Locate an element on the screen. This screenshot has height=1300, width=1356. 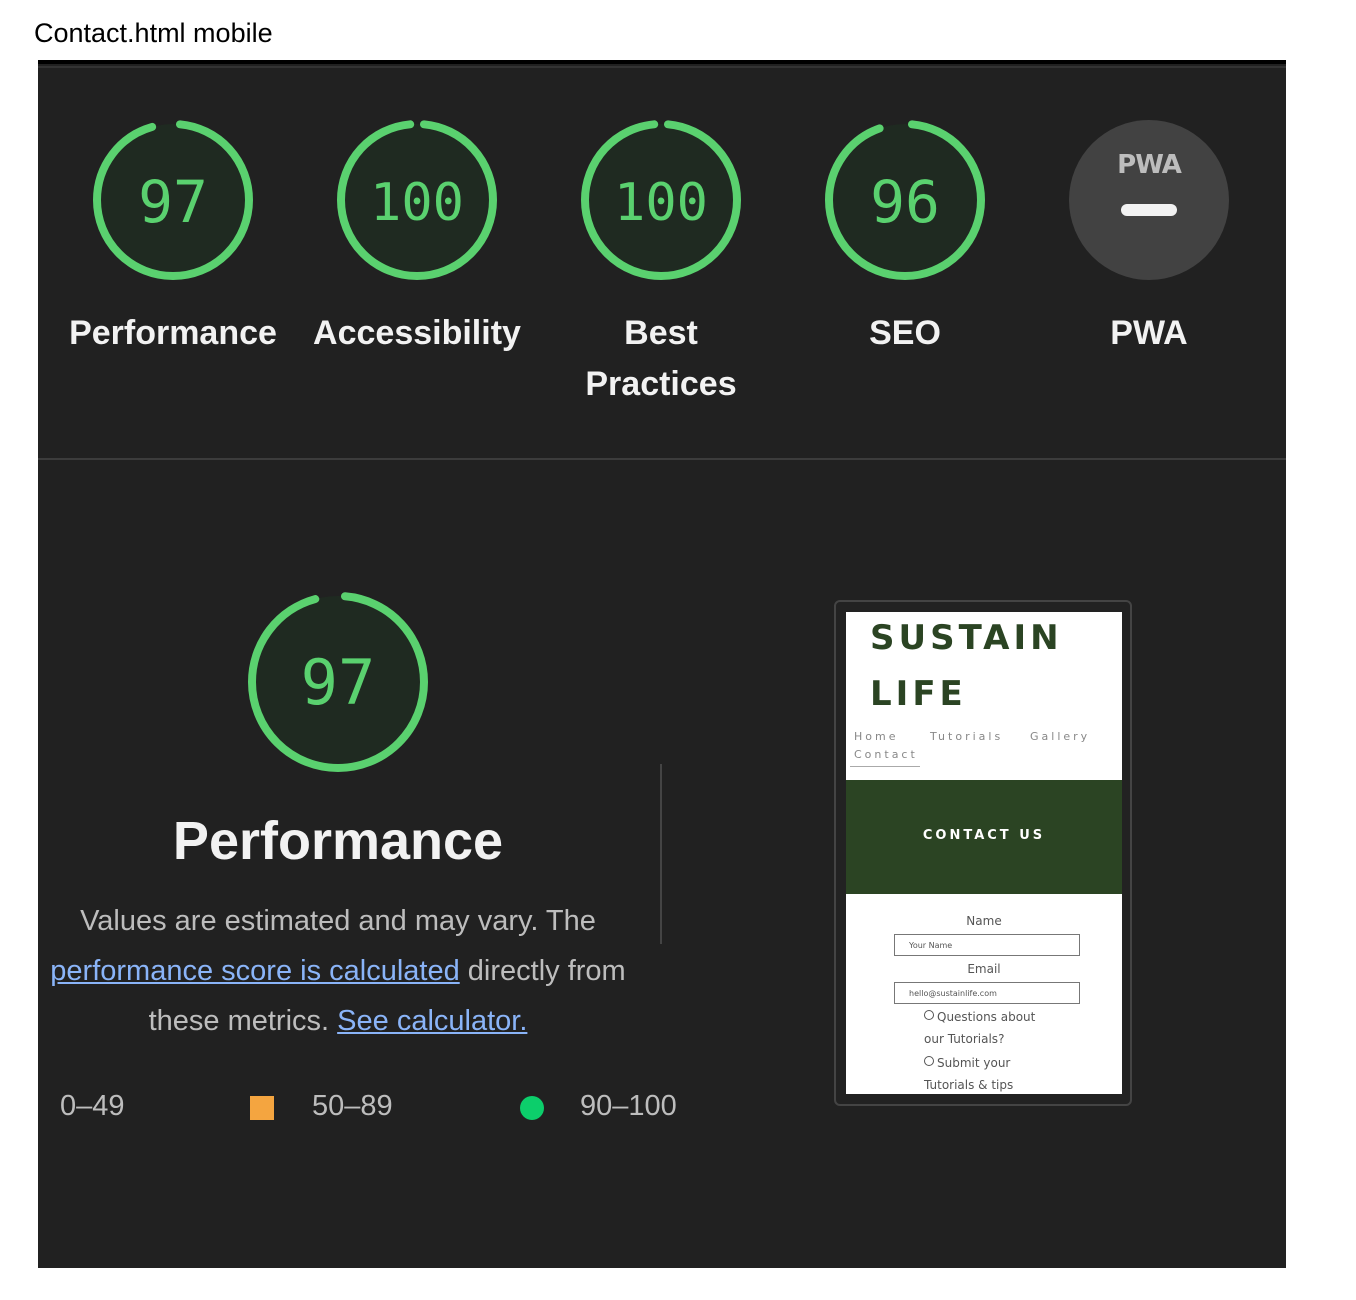
vertical-divider is located at coordinates (661, 854).